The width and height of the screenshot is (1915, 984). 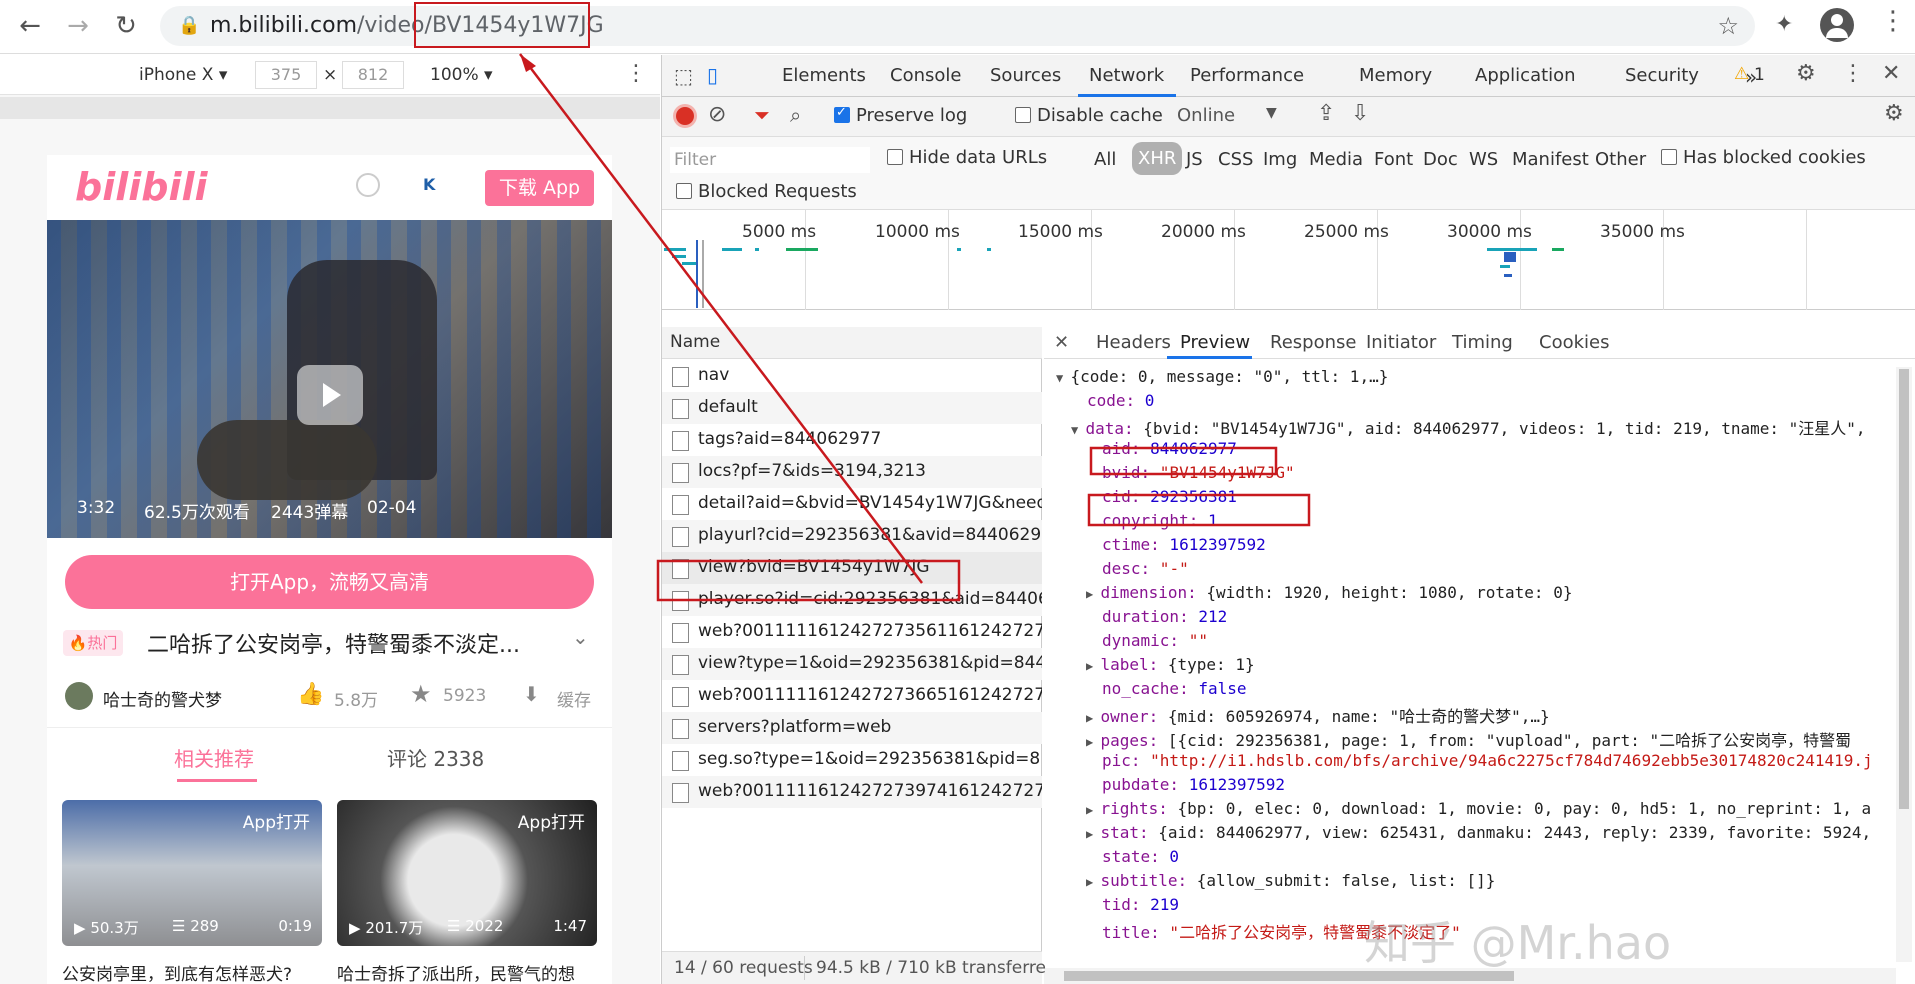 What do you see at coordinates (528, 63) in the screenshot?
I see `annotation-arrow-head` at bounding box center [528, 63].